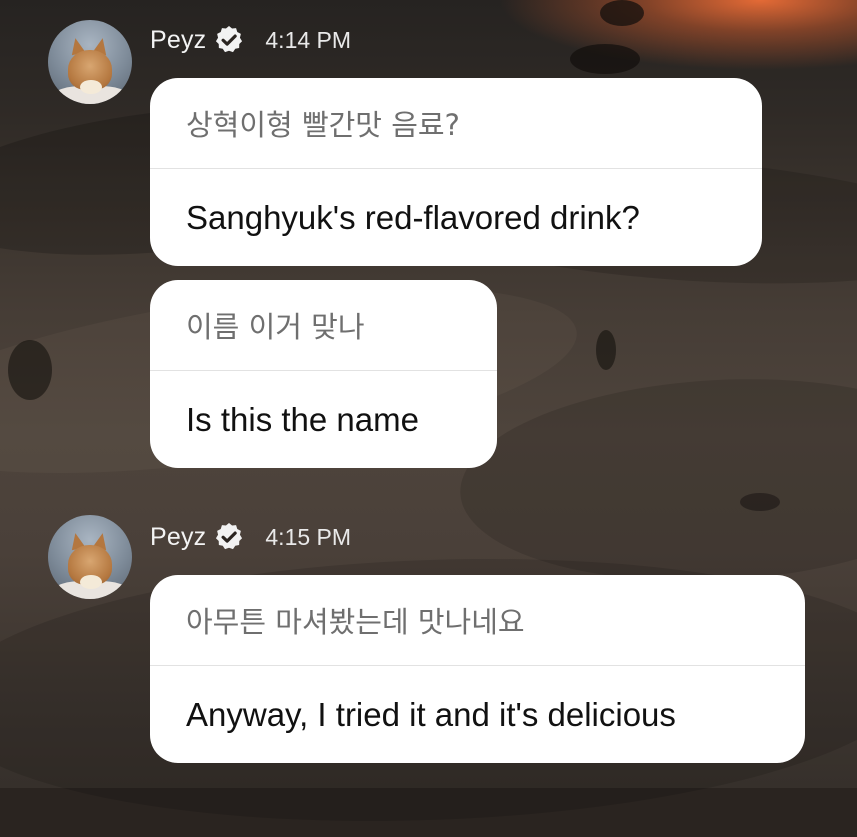  I want to click on message-bubble: 이름 이거 맞나 Is this the name, so click(323, 374).